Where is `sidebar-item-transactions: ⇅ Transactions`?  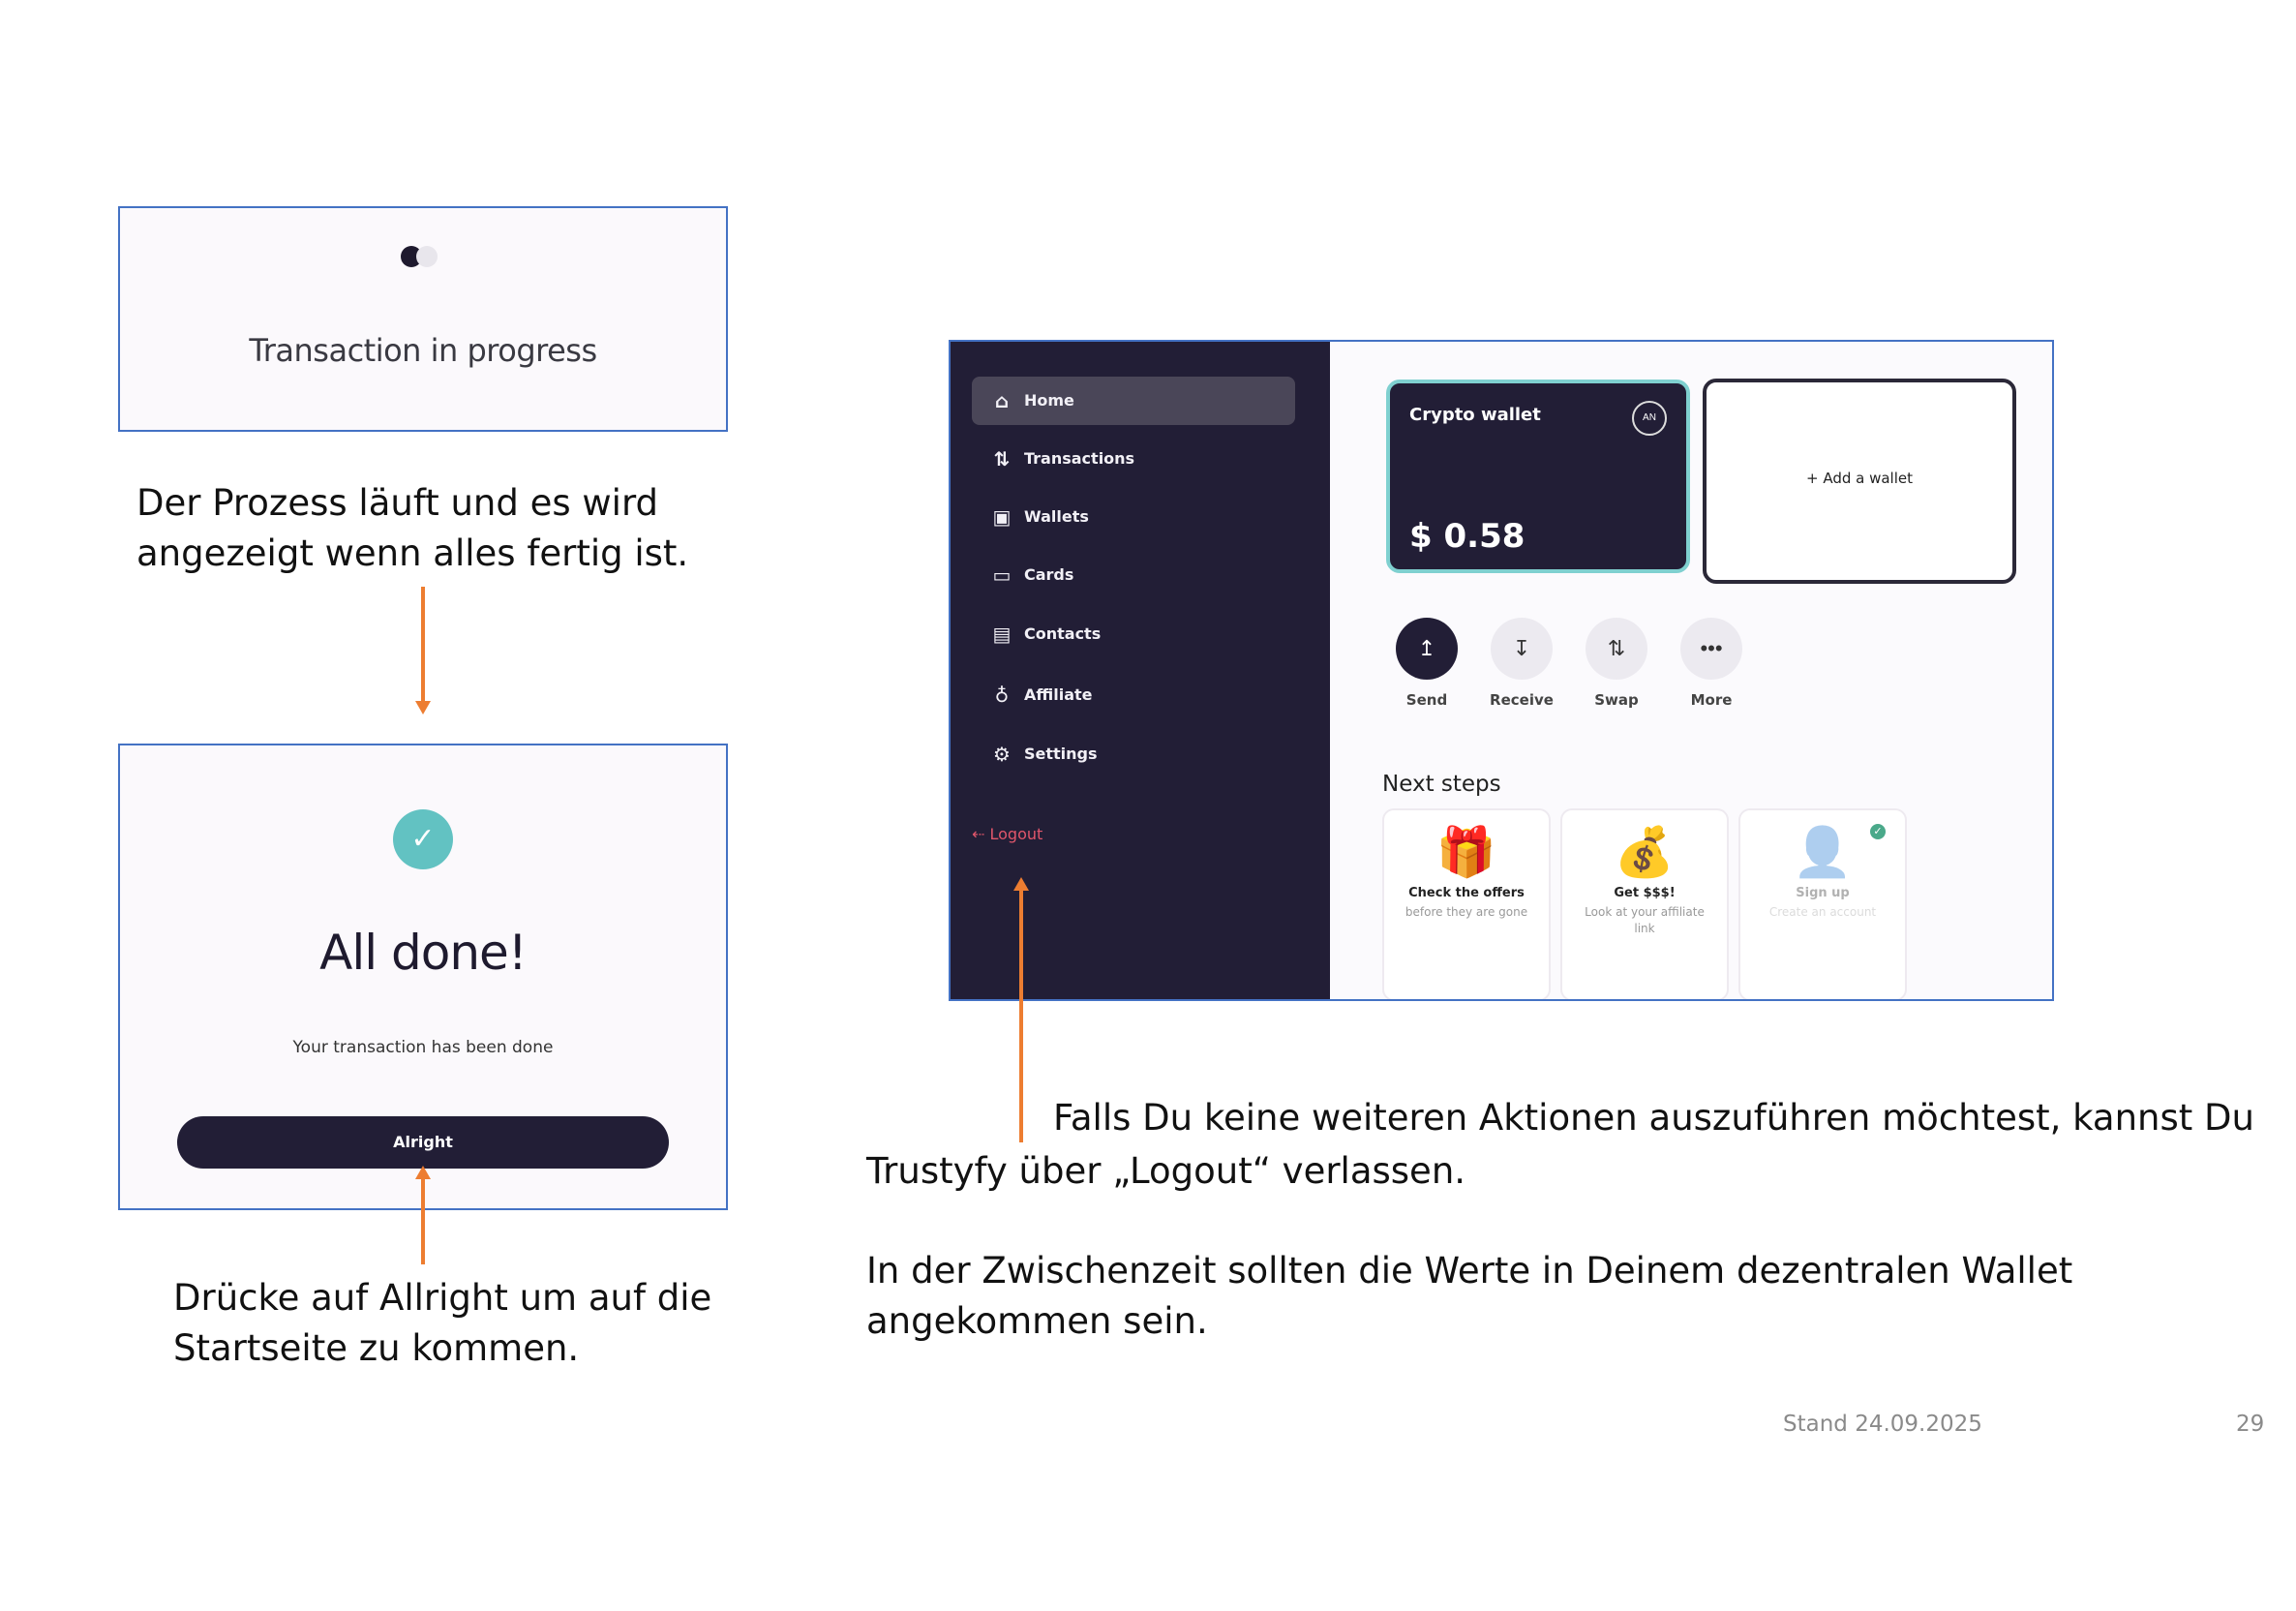 sidebar-item-transactions: ⇅ Transactions is located at coordinates (1133, 459).